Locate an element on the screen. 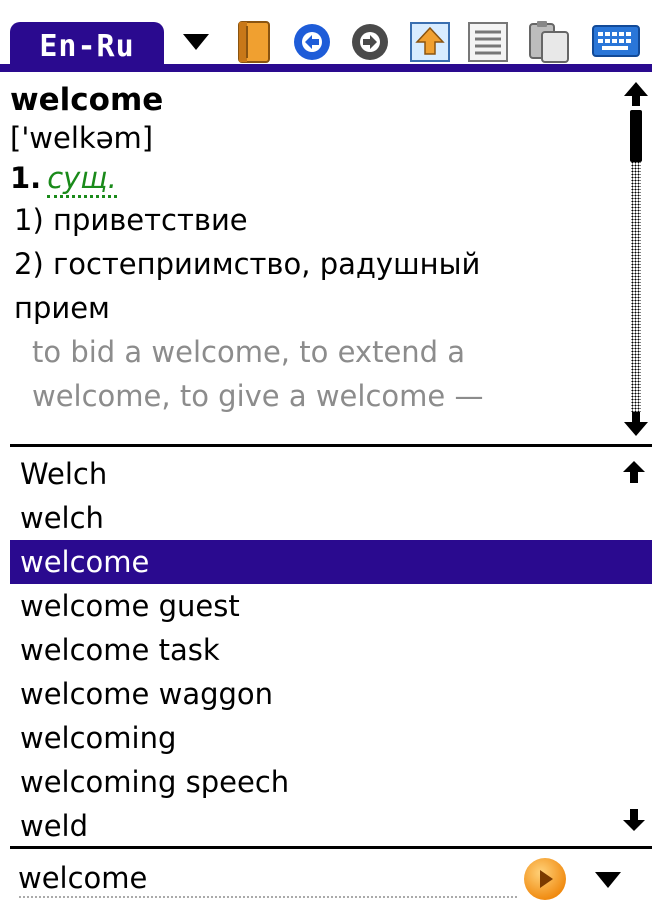 This screenshot has width=652, height=917. entry-scrollbar is located at coordinates (636, 259).